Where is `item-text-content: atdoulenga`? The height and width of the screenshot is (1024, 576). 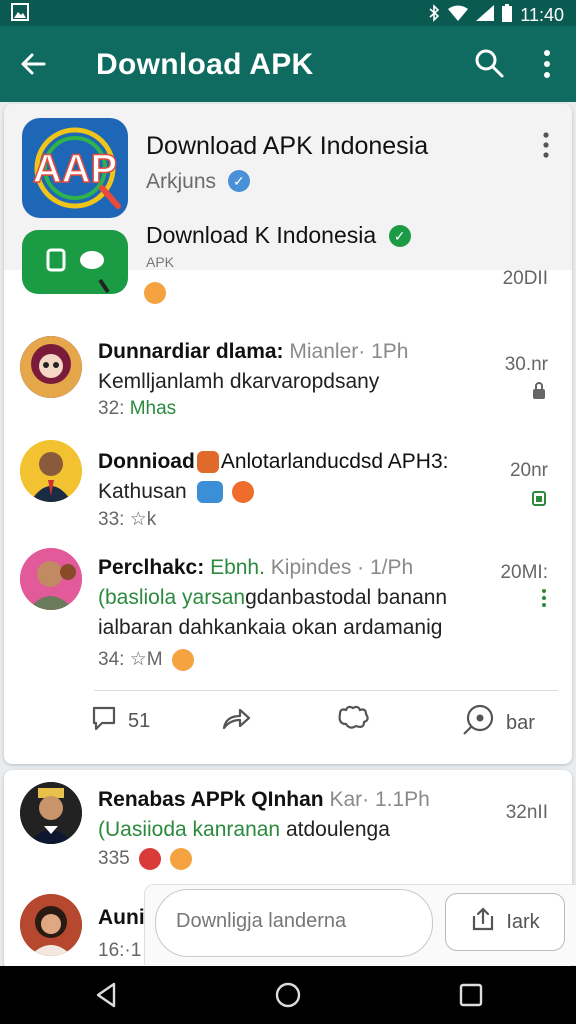
item-text-content: atdoulenga is located at coordinates (335, 829).